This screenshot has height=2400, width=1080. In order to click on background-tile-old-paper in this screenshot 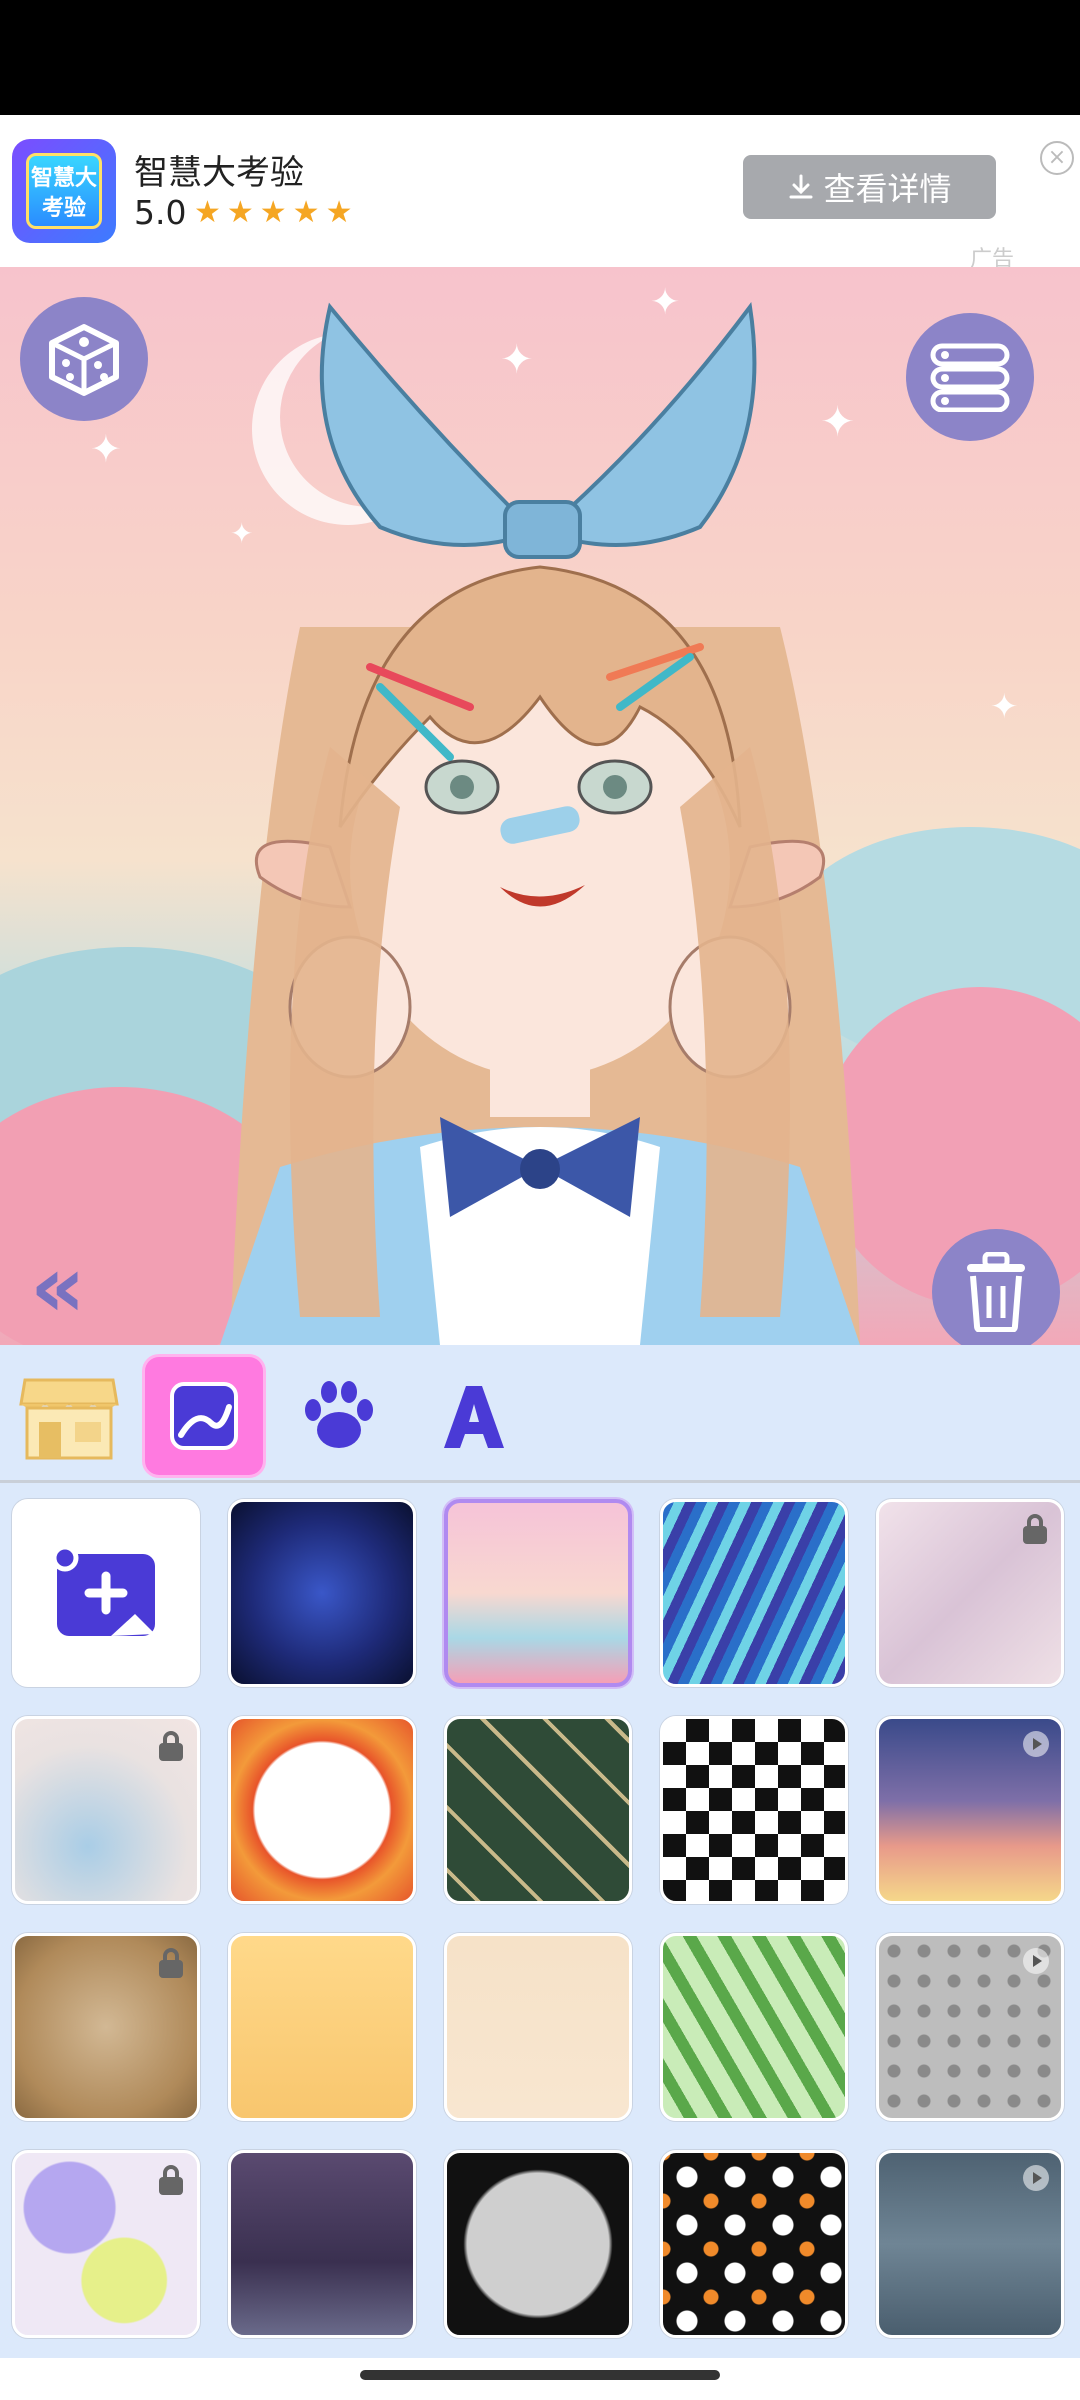, I will do `click(106, 2027)`.